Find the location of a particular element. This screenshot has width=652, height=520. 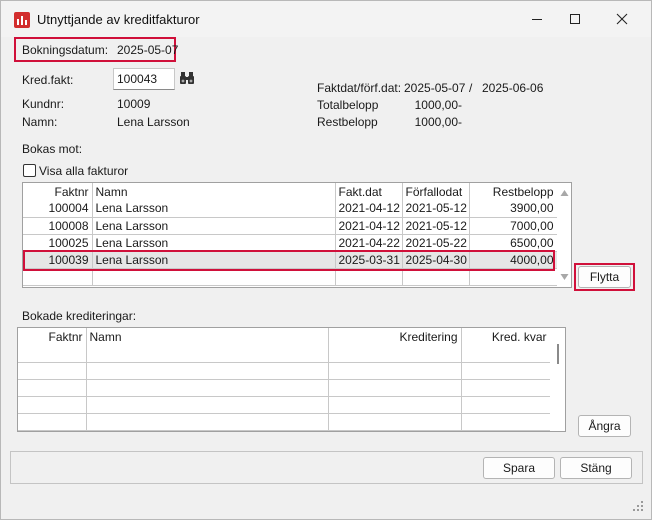

totalbelopp-label: Totalbelopp is located at coordinates (348, 105).